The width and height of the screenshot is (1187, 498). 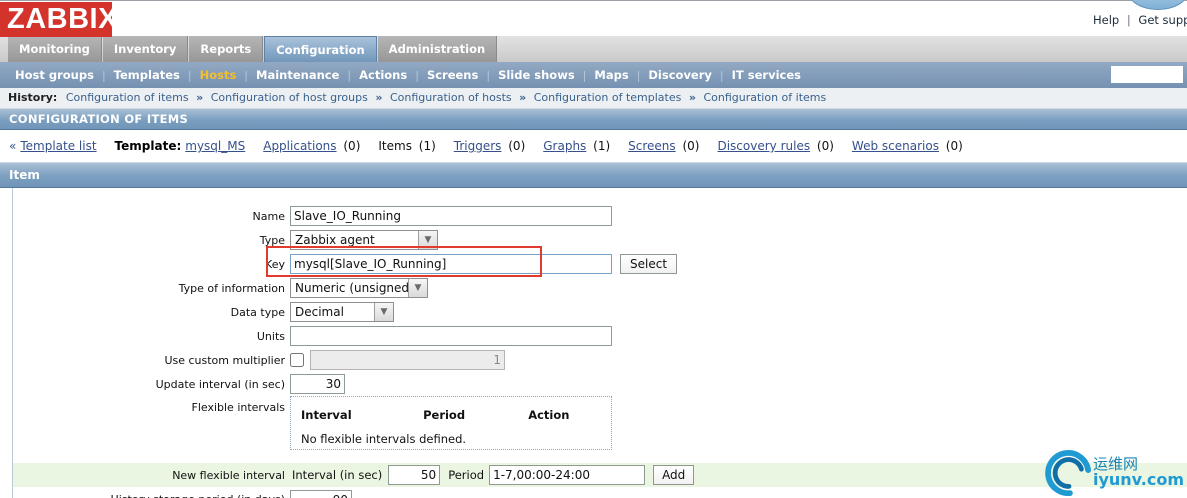 I want to click on screens-count: (0), so click(x=691, y=146).